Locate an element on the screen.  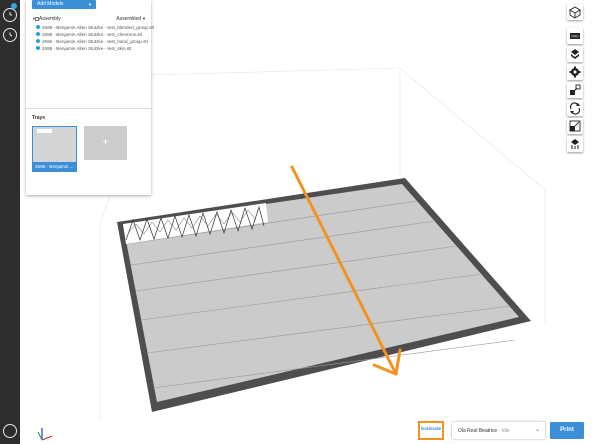
view-cube-icon is located at coordinates (575, 12).